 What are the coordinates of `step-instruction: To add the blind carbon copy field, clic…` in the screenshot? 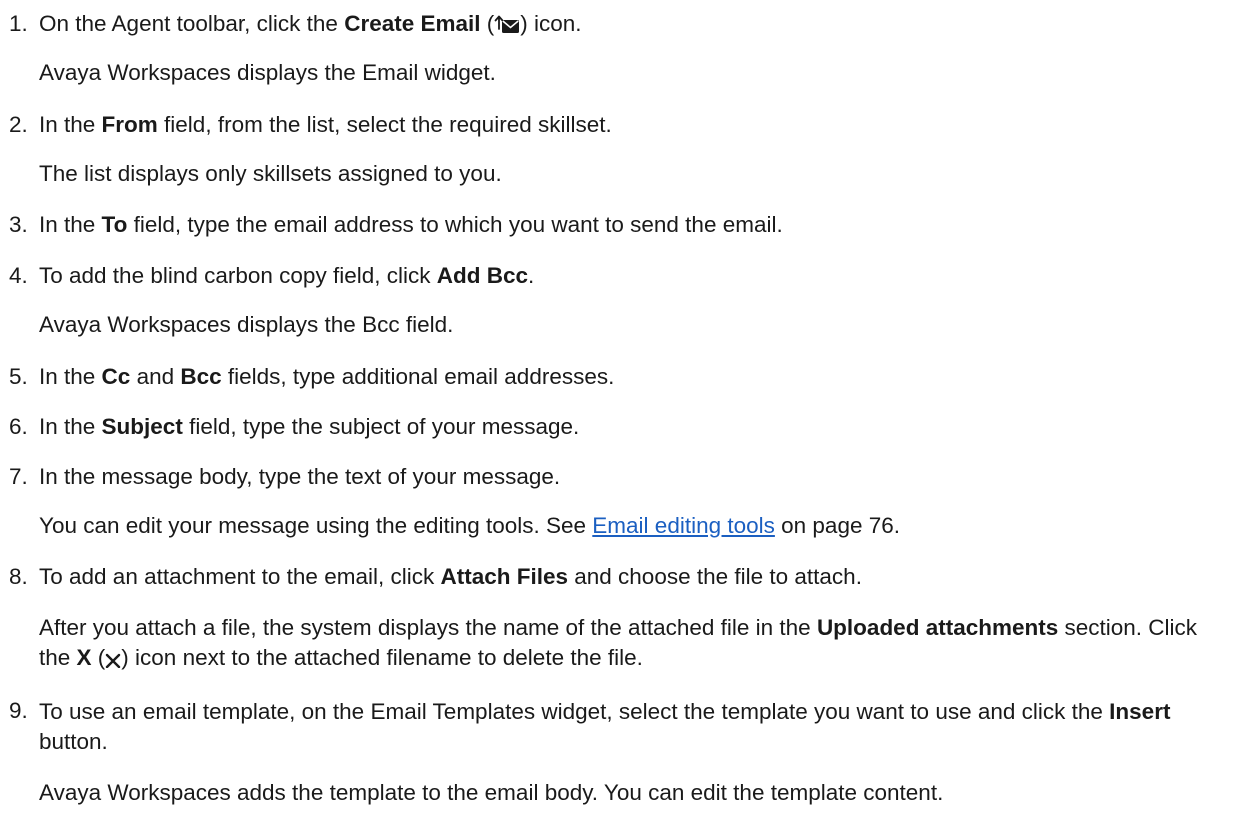 It's located at (287, 275).